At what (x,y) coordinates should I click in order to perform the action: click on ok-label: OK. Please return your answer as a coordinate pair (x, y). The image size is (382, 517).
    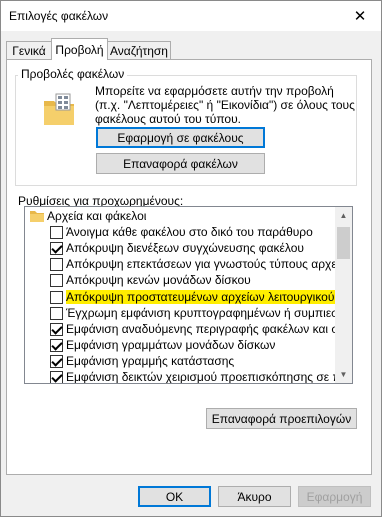
    Looking at the image, I should click on (174, 496).